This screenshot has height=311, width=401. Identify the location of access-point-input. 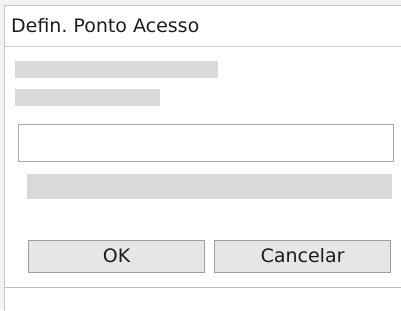
(206, 143).